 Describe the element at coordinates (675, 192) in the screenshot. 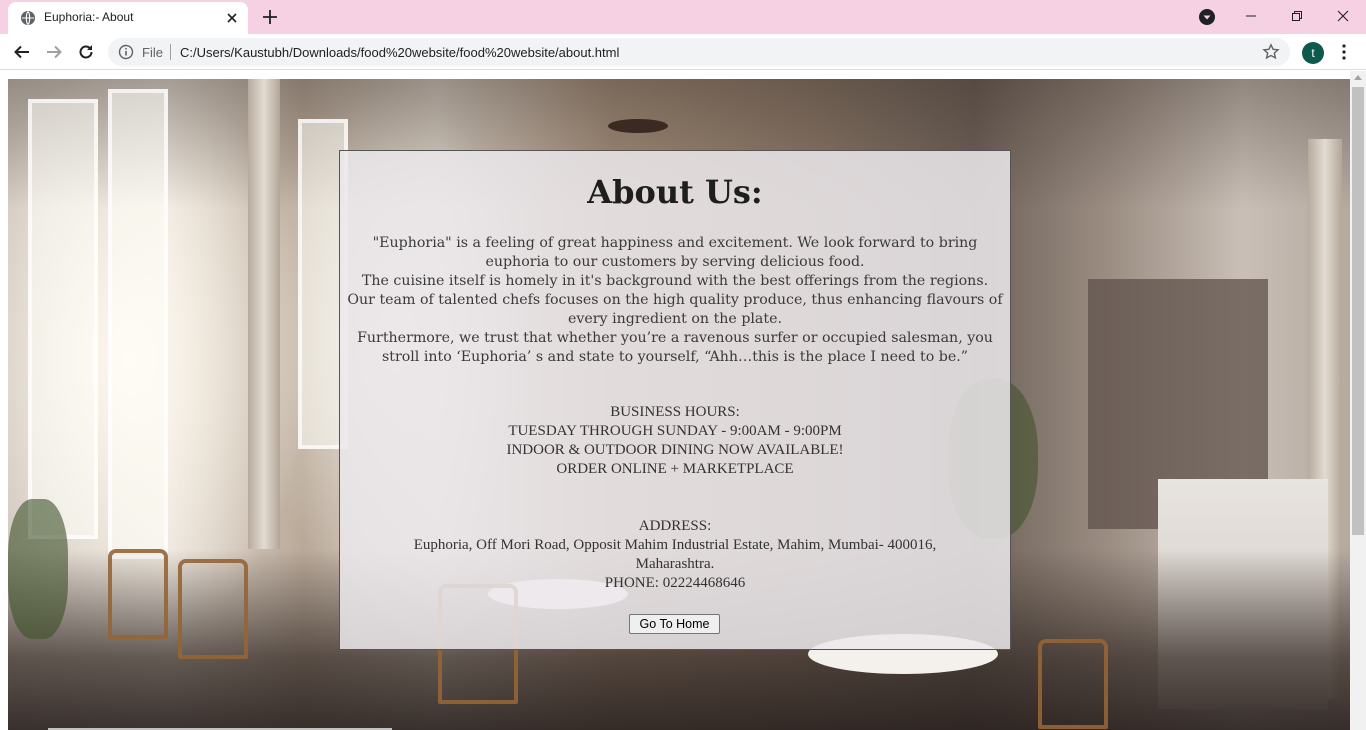

I see `page-title: About Us:` at that location.